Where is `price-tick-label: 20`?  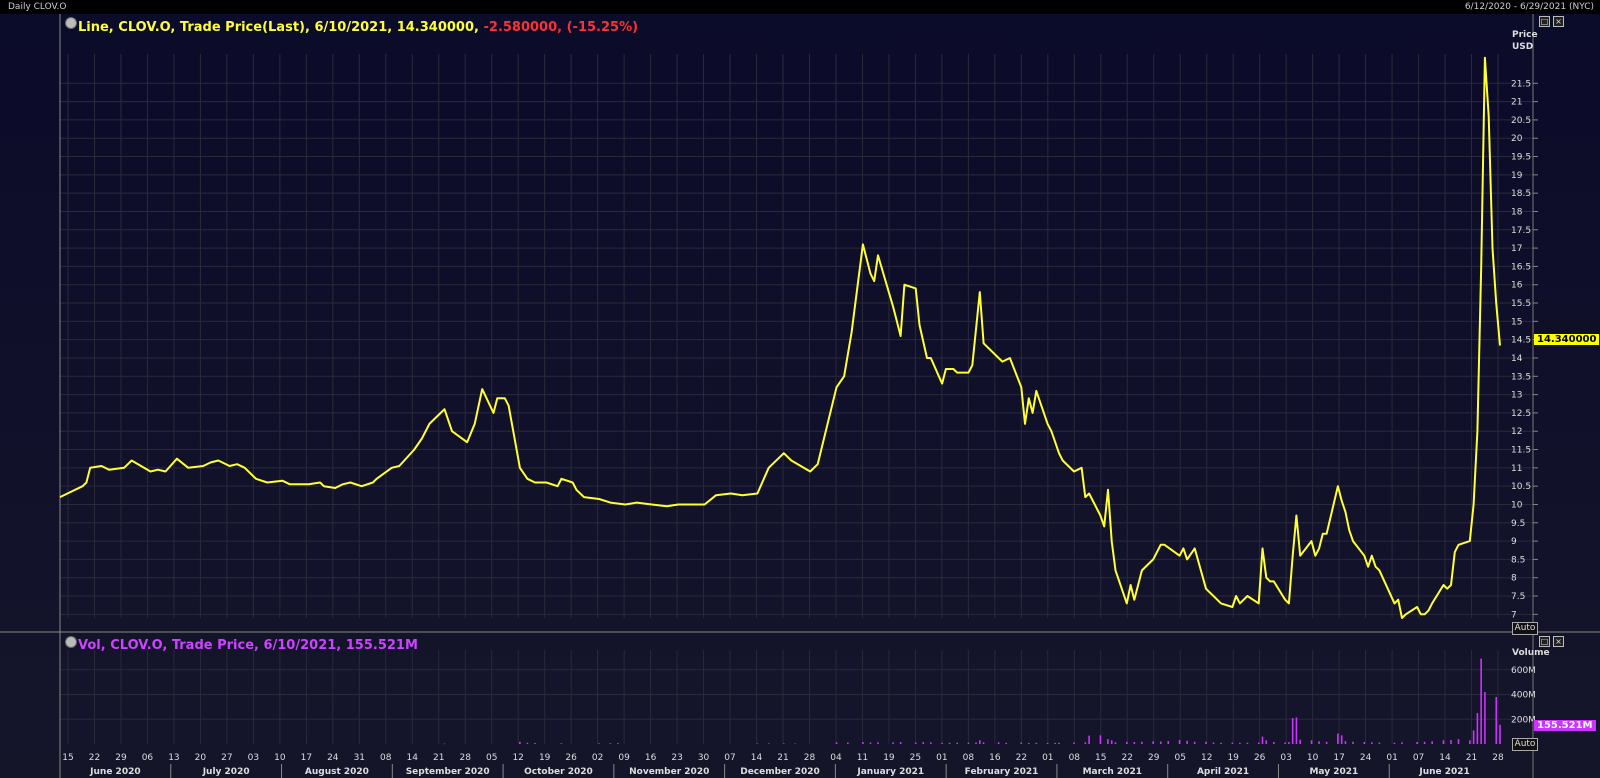 price-tick-label: 20 is located at coordinates (1517, 139).